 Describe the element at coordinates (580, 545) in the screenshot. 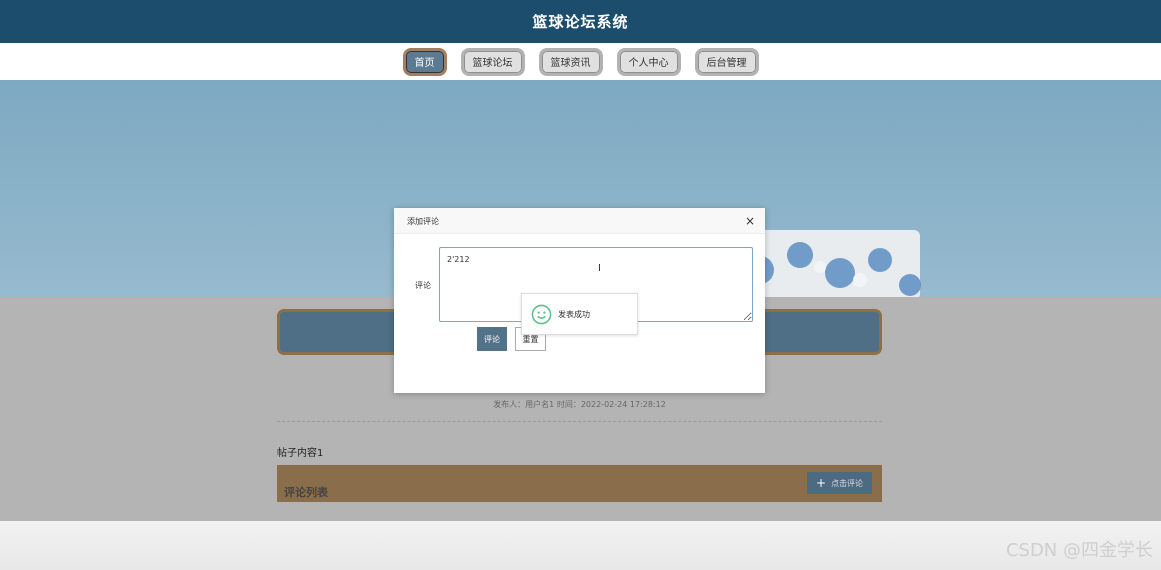

I see `footer: CSDN @四金学长` at that location.